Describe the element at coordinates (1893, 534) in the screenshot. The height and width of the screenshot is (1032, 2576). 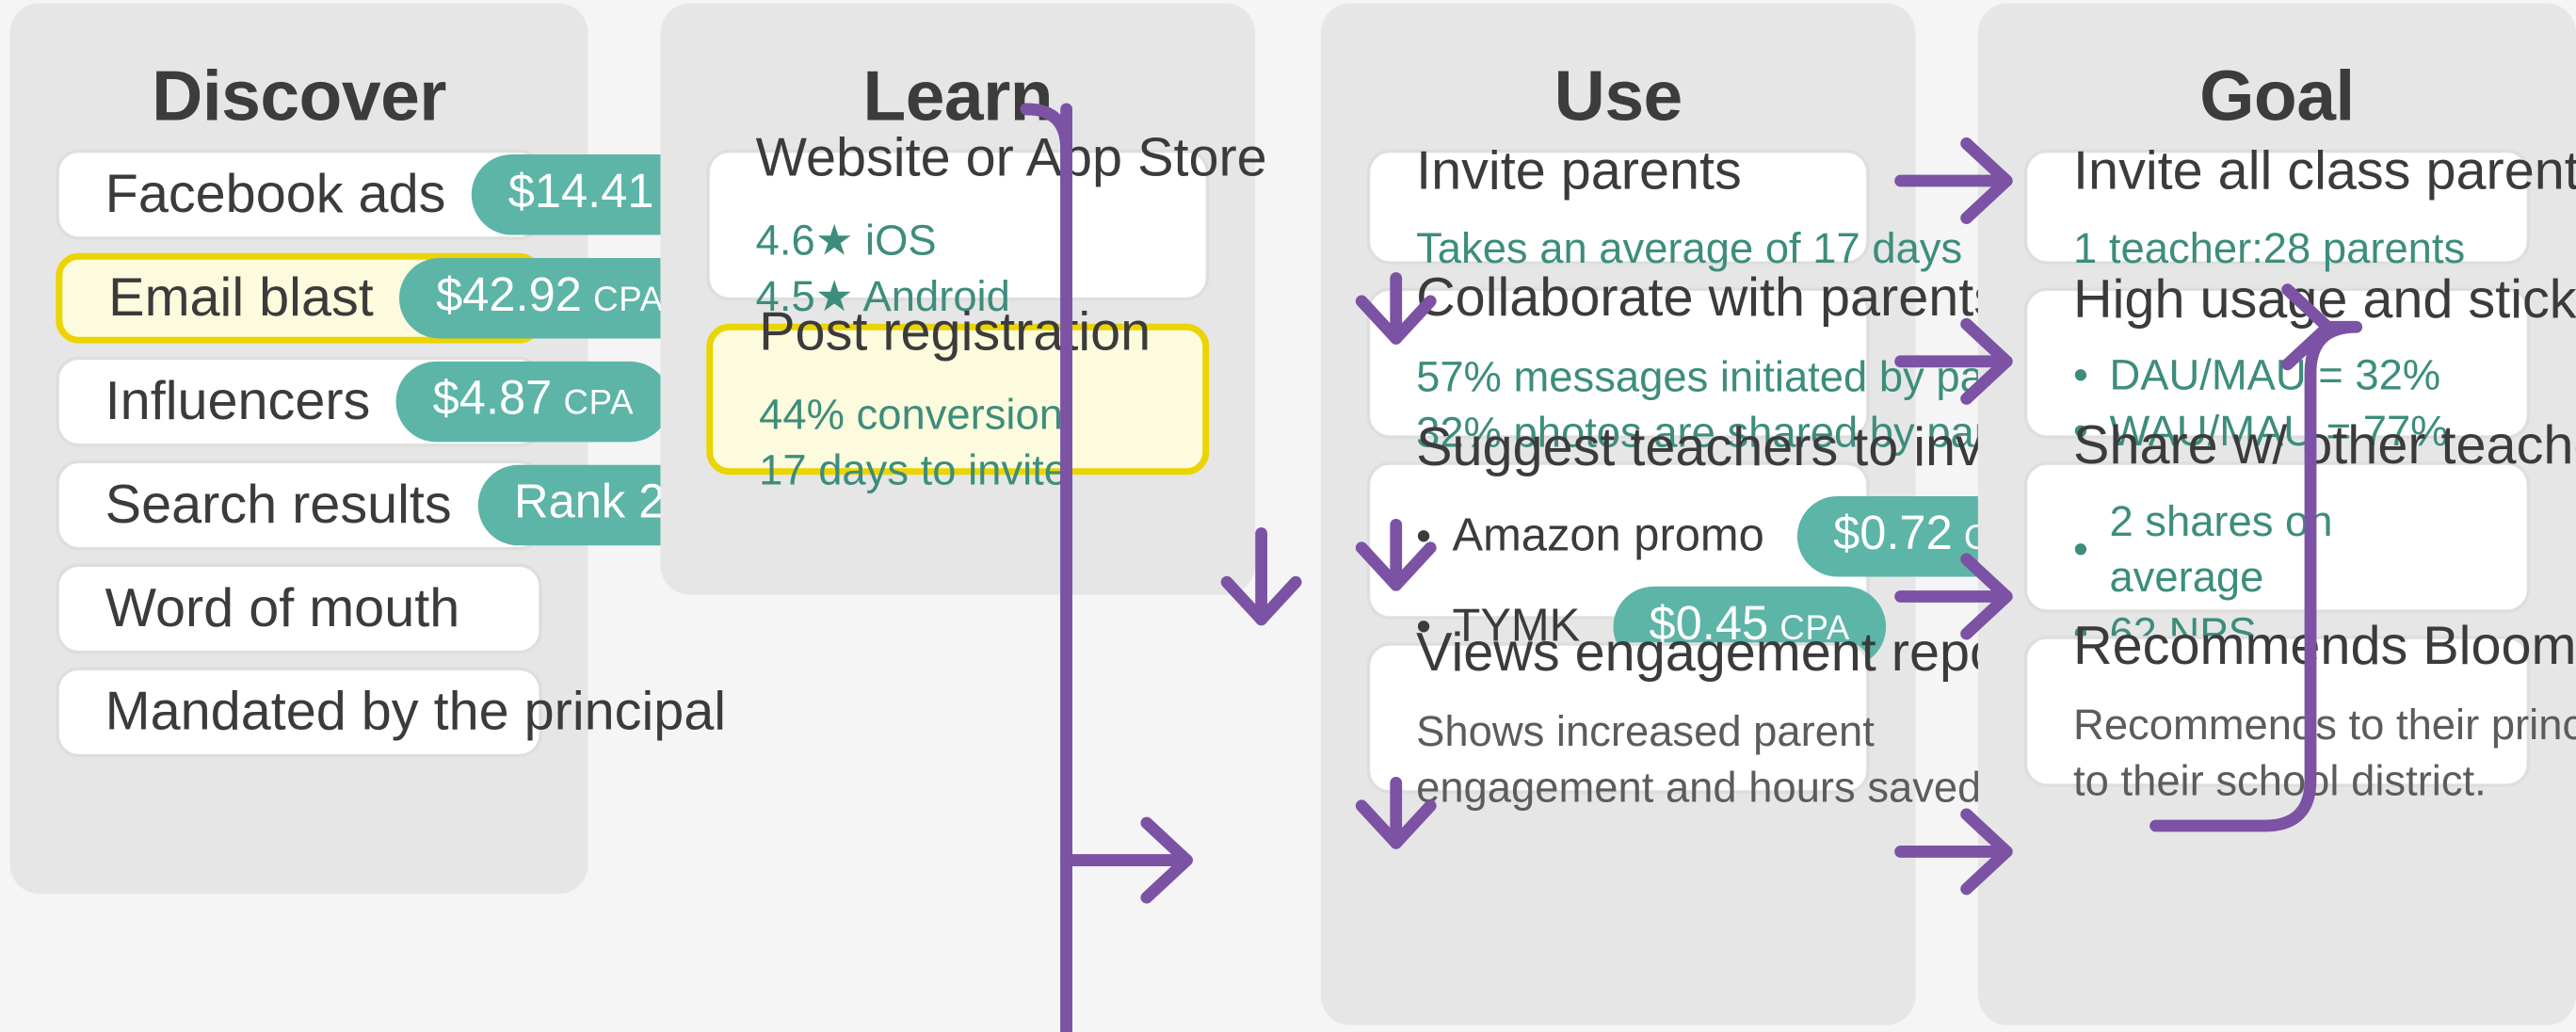
I see `badge-value: $0.72` at that location.